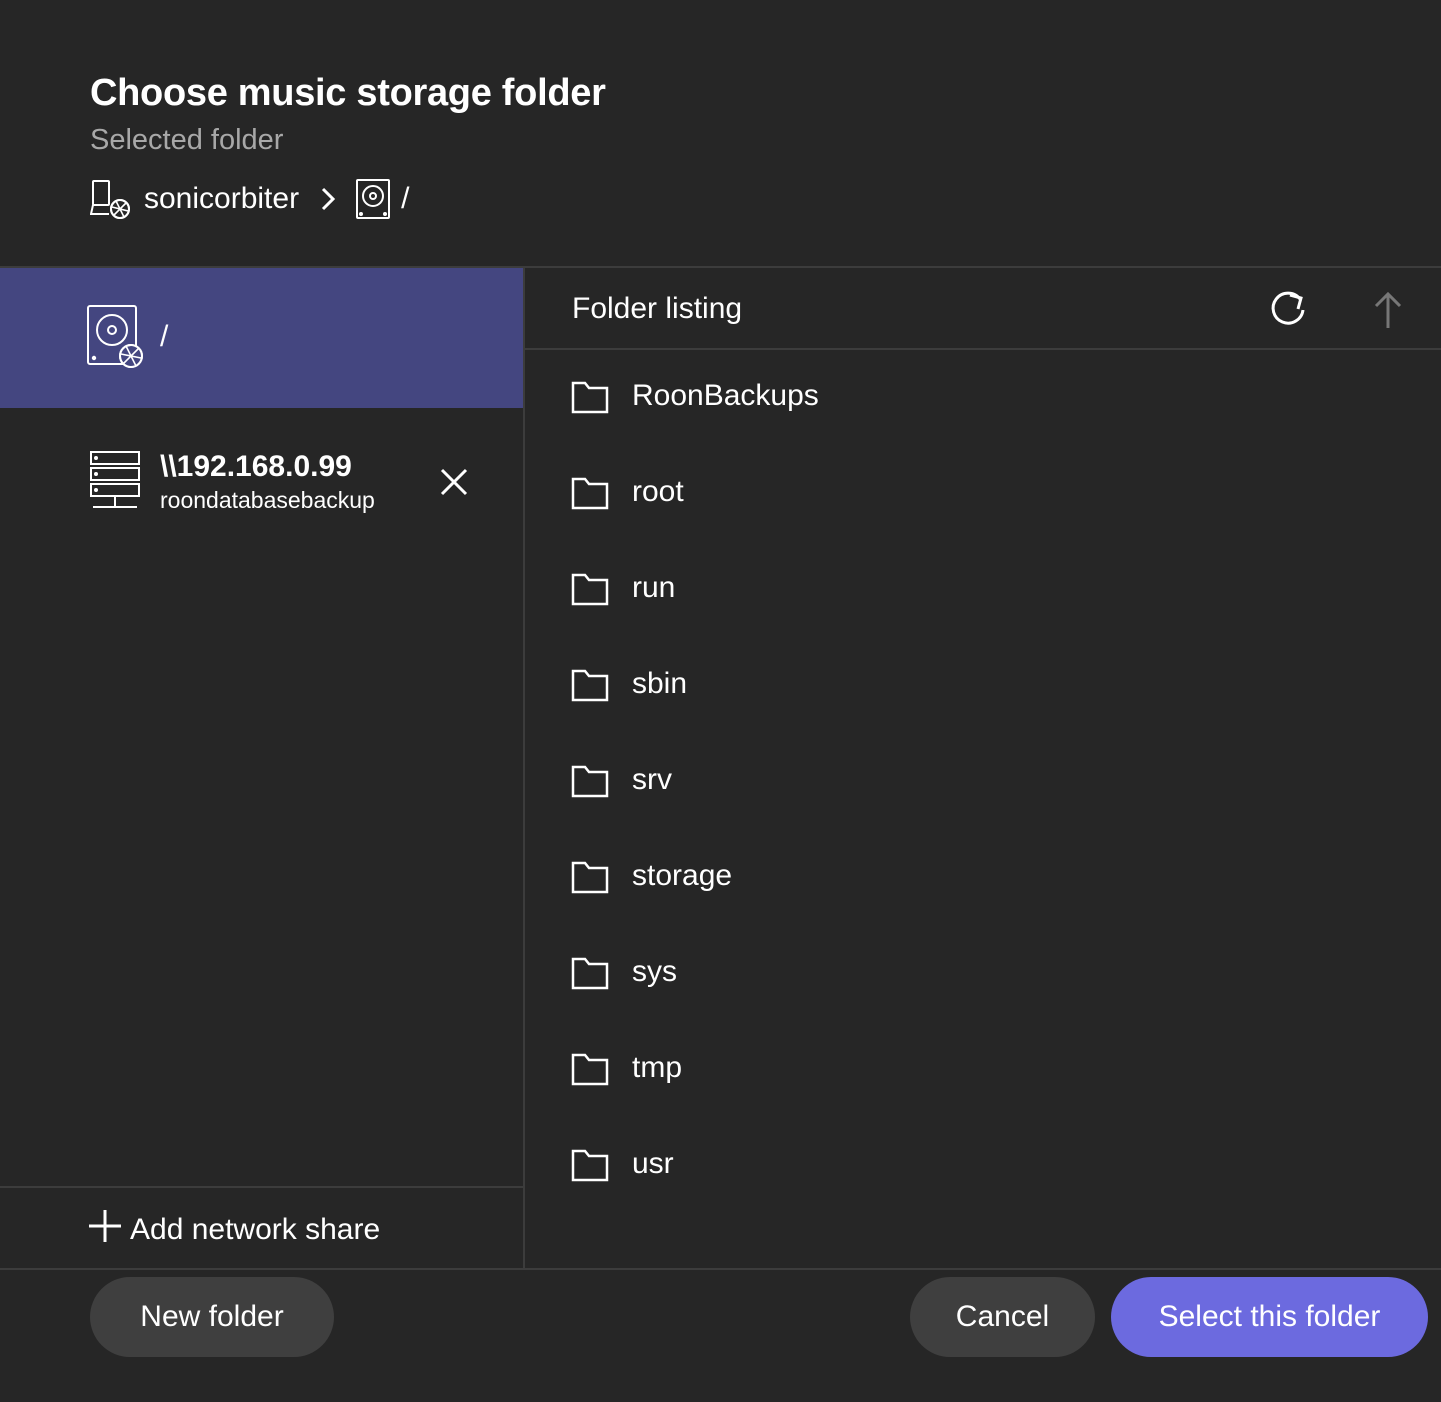 This screenshot has width=1441, height=1402. I want to click on folder-name: usr, so click(653, 1163).